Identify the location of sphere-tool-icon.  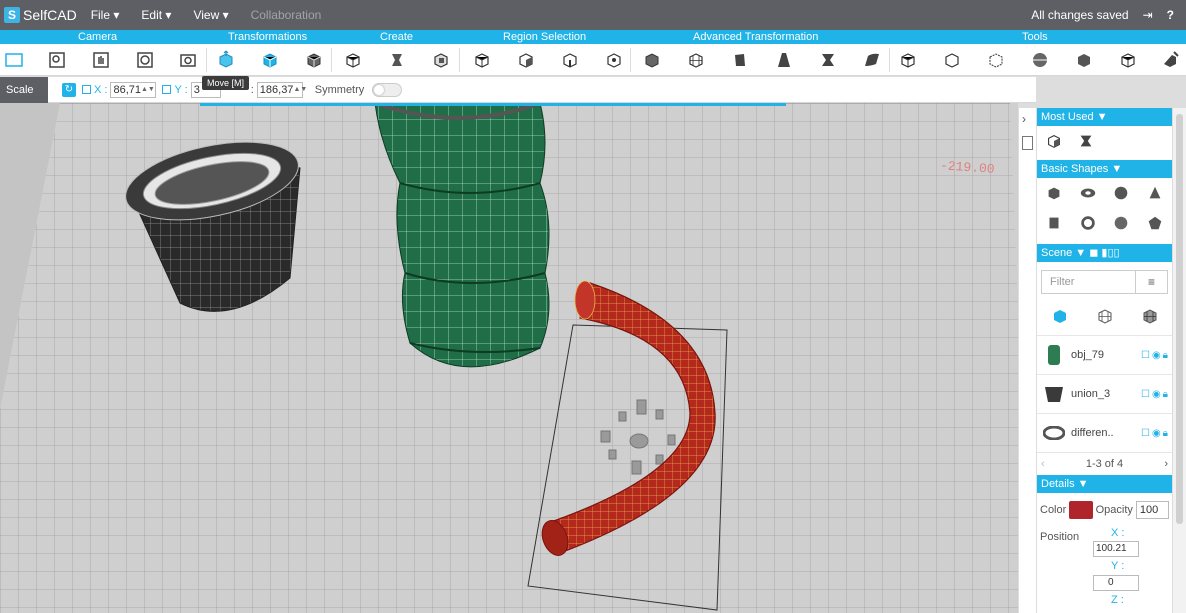
(1040, 60).